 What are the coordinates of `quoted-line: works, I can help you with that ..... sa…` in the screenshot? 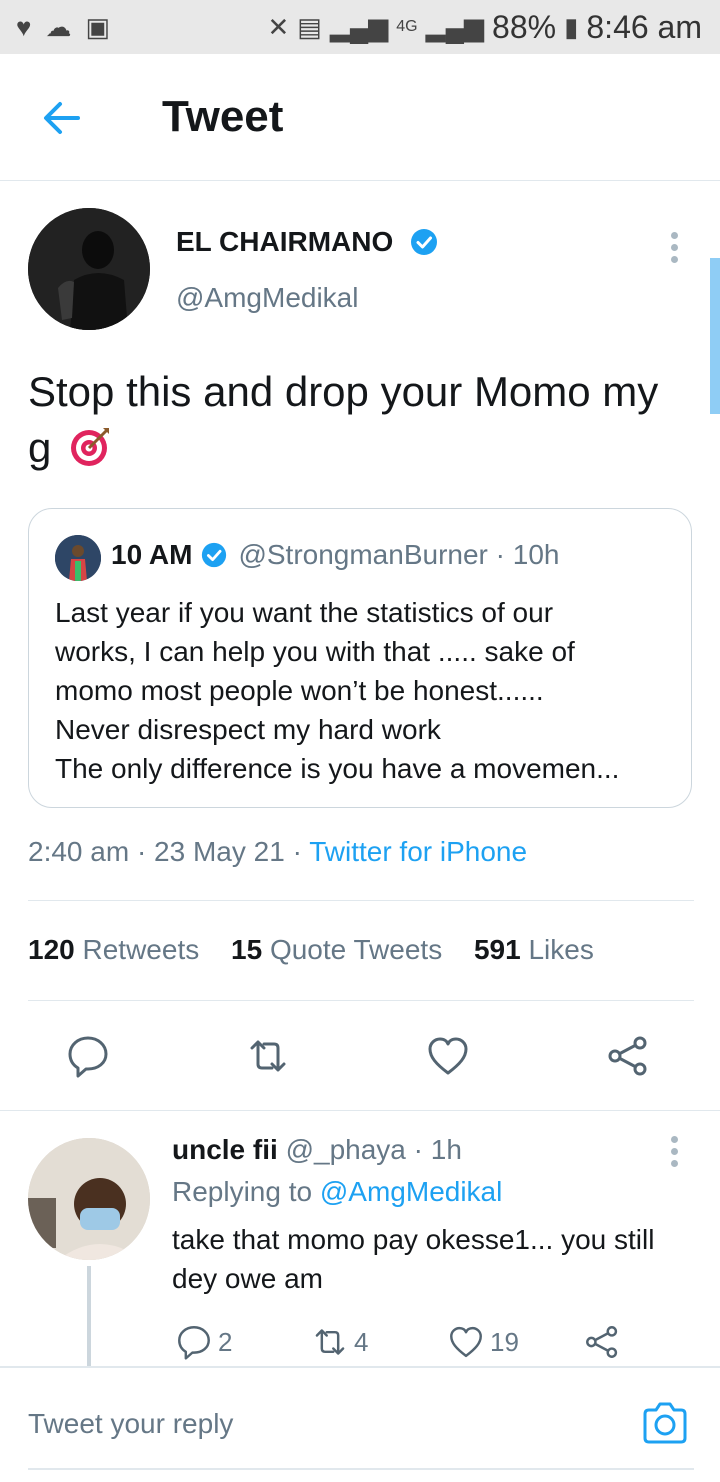 It's located at (315, 651).